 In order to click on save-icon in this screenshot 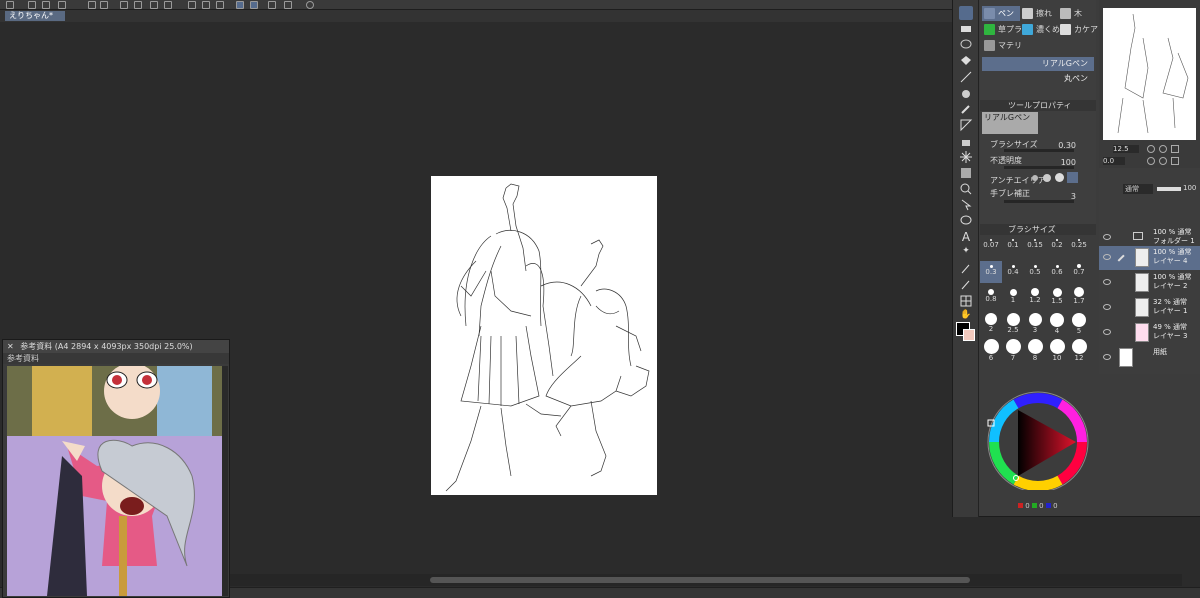, I will do `click(62, 5)`.